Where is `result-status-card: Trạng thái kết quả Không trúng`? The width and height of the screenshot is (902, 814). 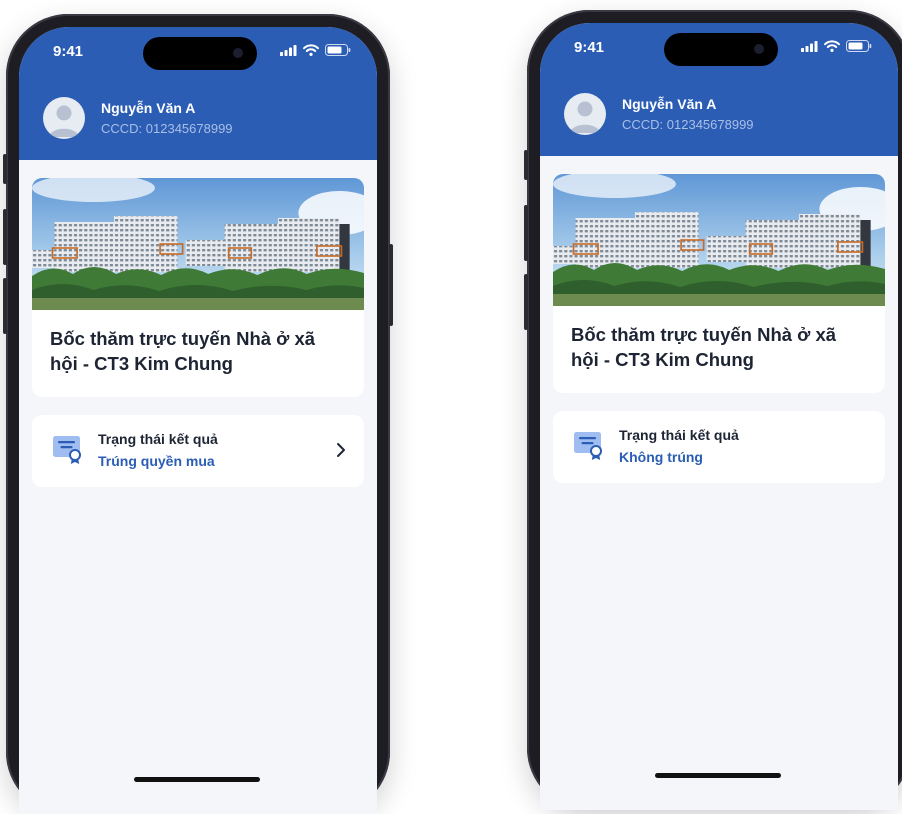
result-status-card: Trạng thái kết quả Không trúng is located at coordinates (719, 447).